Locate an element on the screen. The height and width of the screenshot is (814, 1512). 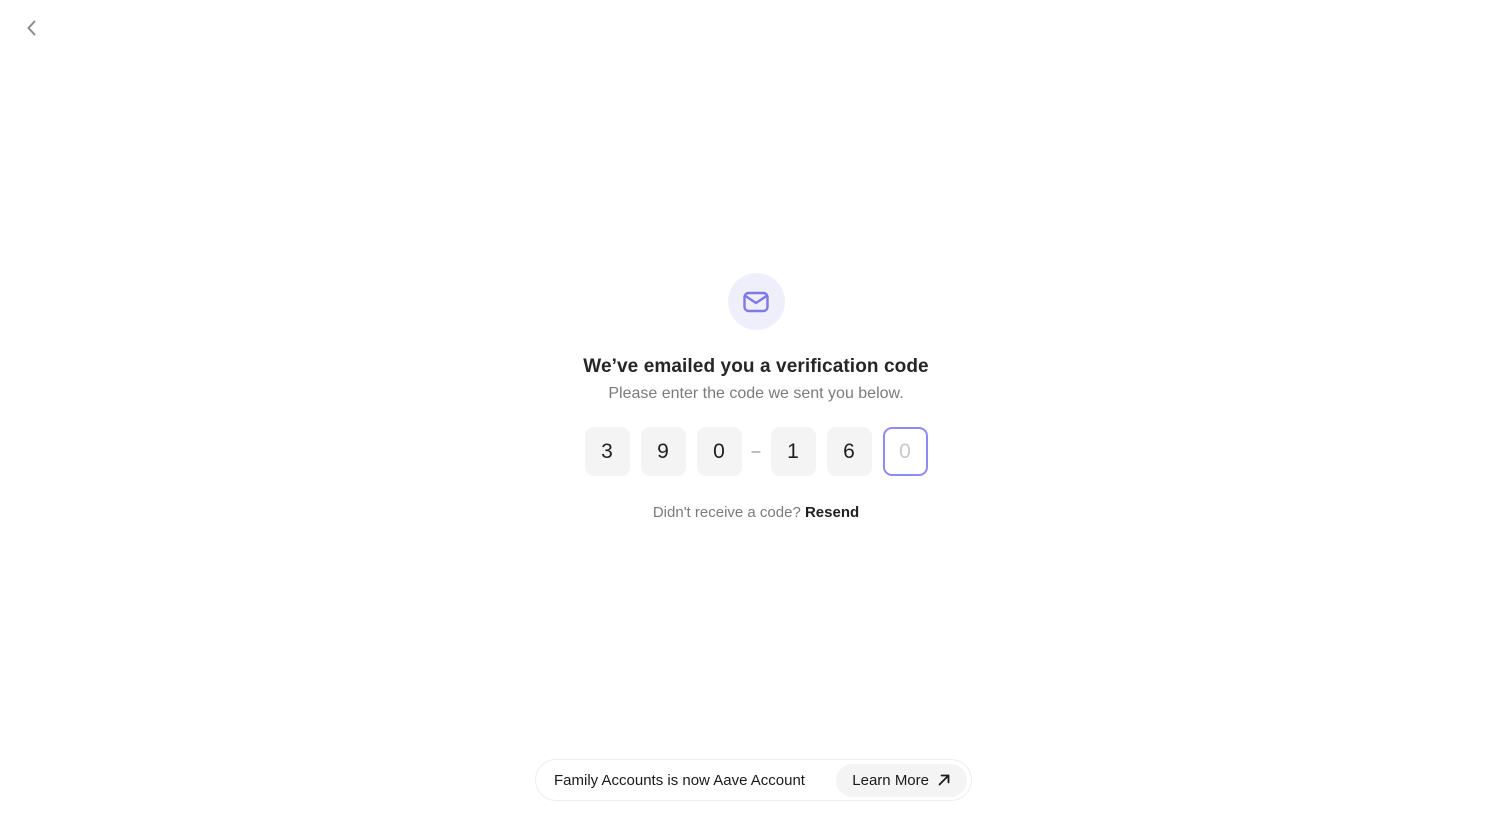
back-button is located at coordinates (32, 28).